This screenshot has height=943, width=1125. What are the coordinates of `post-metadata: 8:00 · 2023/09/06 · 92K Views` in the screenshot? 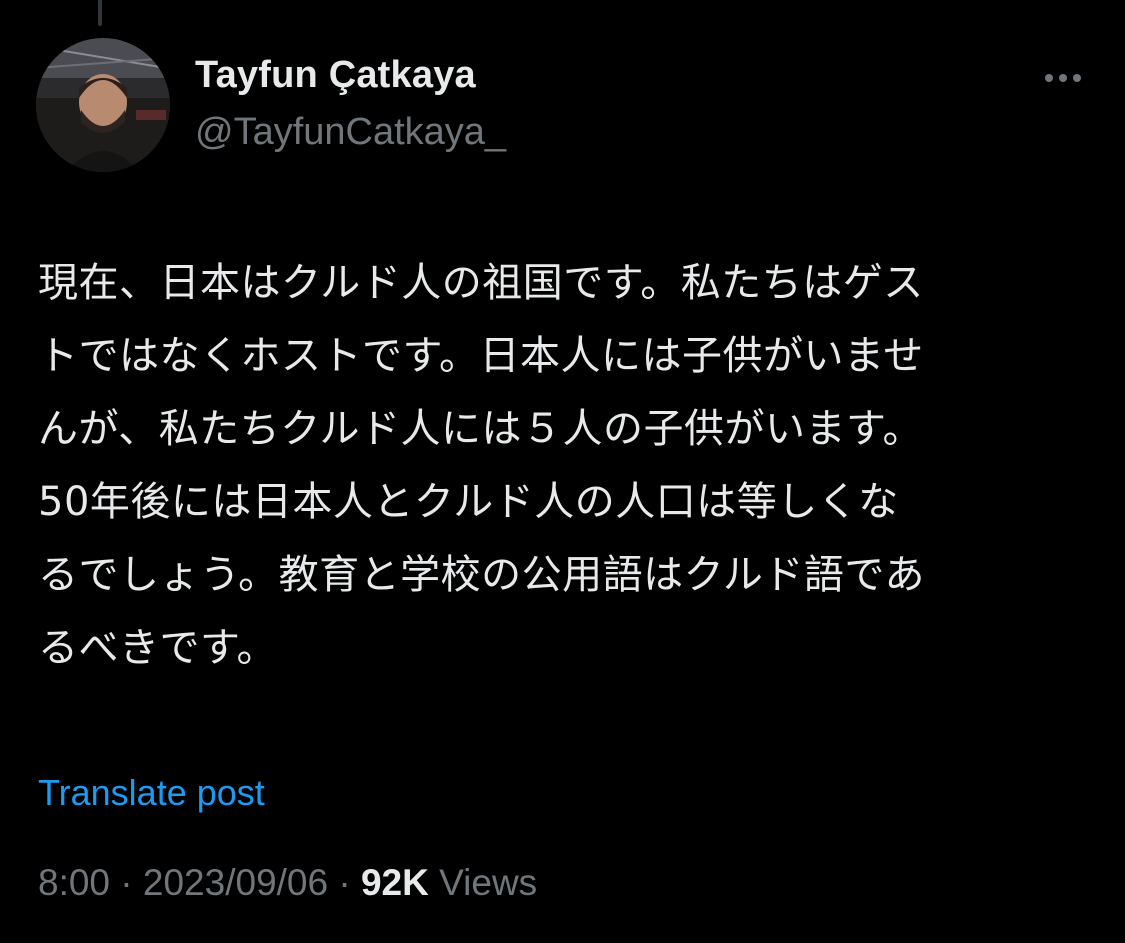 It's located at (287, 883).